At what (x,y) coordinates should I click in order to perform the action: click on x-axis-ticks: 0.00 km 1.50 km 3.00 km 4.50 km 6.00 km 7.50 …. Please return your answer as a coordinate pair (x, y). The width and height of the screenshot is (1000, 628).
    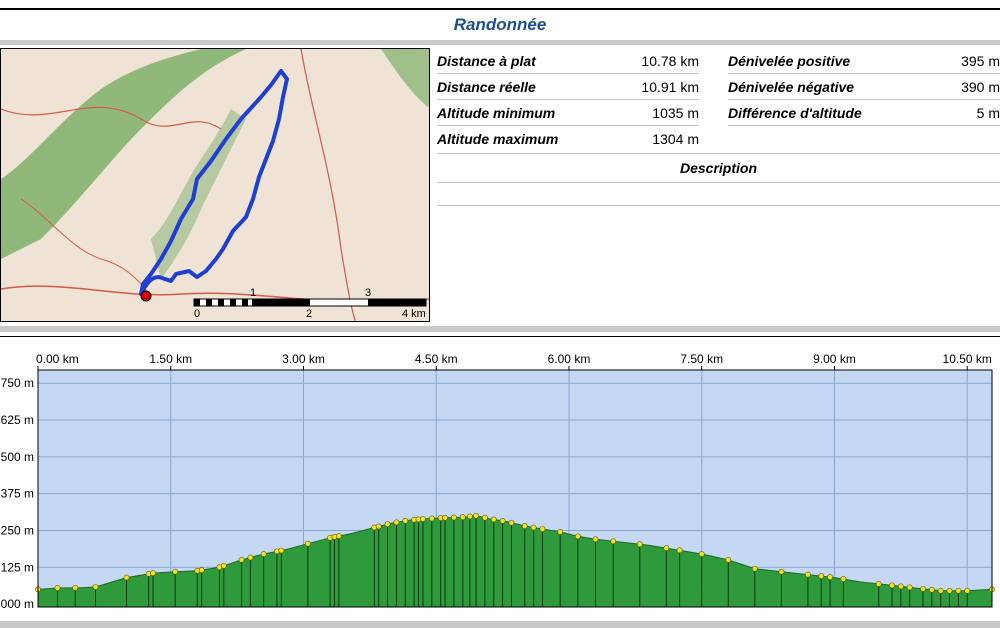
    Looking at the image, I should click on (514, 361).